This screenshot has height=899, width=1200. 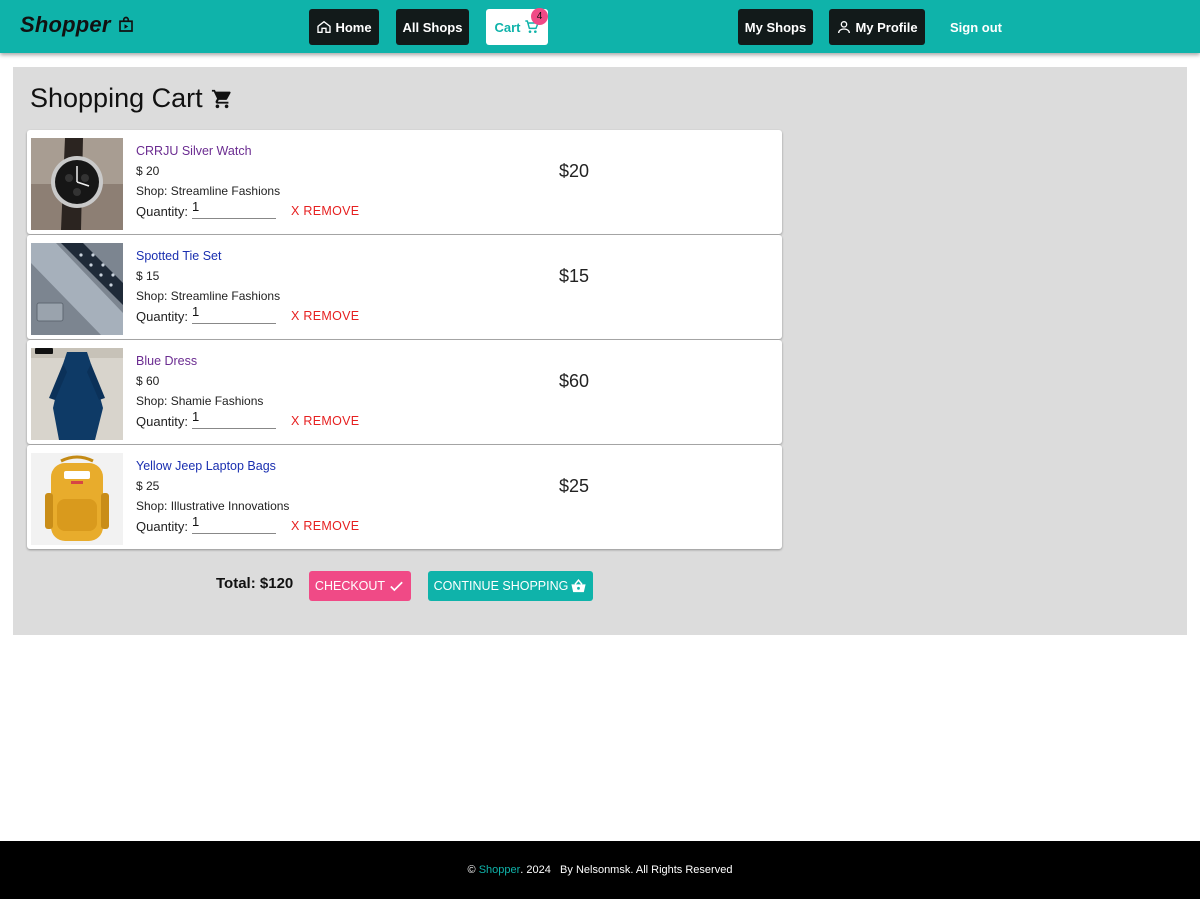 What do you see at coordinates (844, 27) in the screenshot?
I see `person-icon` at bounding box center [844, 27].